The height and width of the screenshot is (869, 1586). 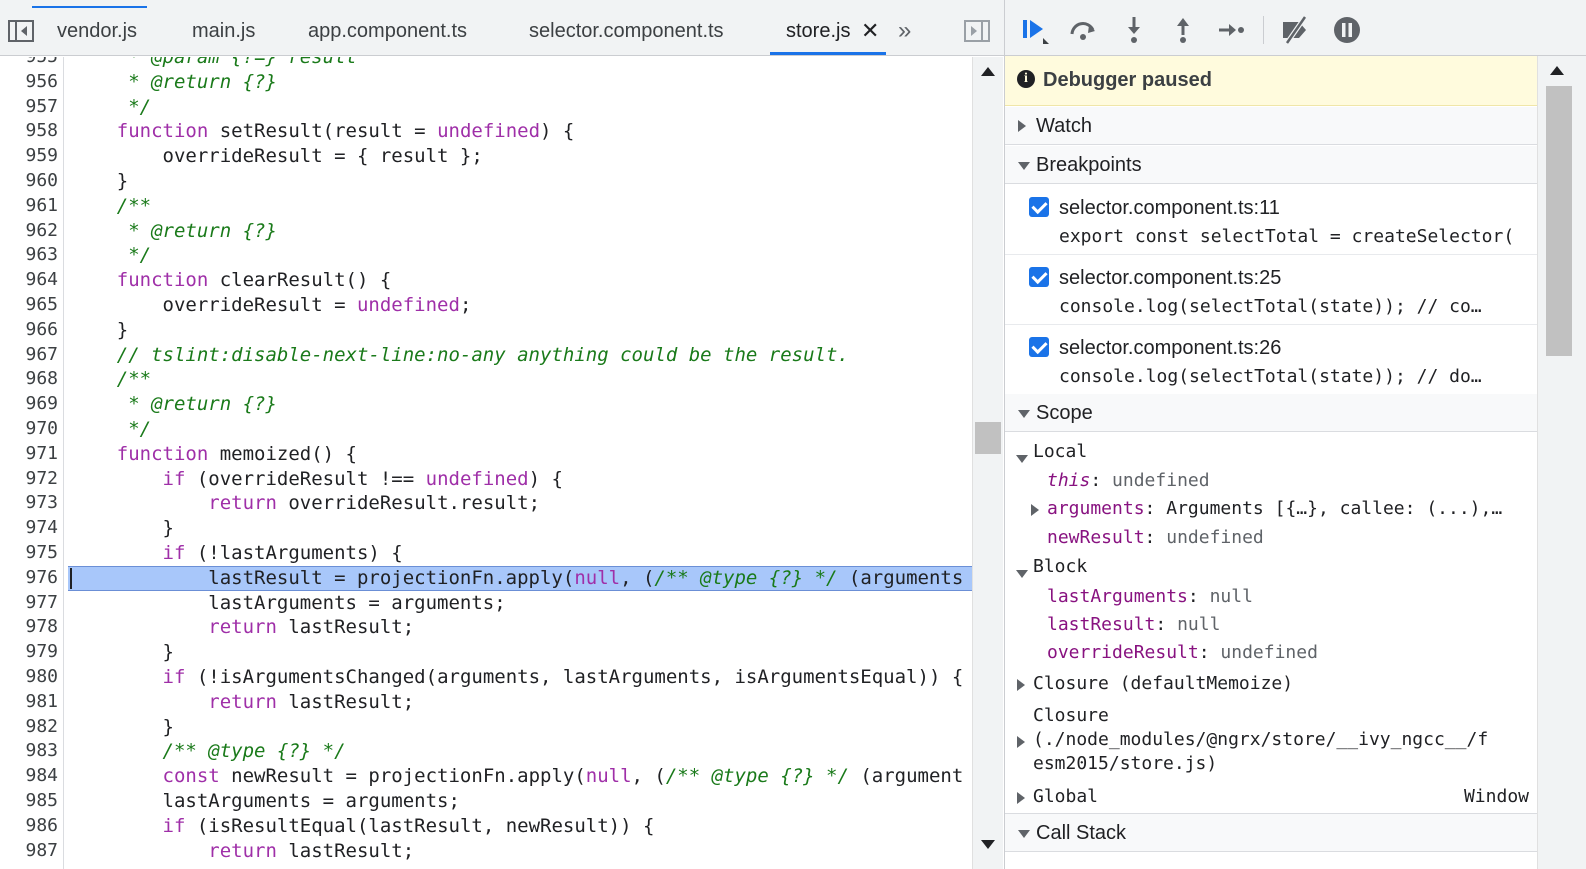 I want to click on code-text: if (!lastArguments) {, so click(x=237, y=553).